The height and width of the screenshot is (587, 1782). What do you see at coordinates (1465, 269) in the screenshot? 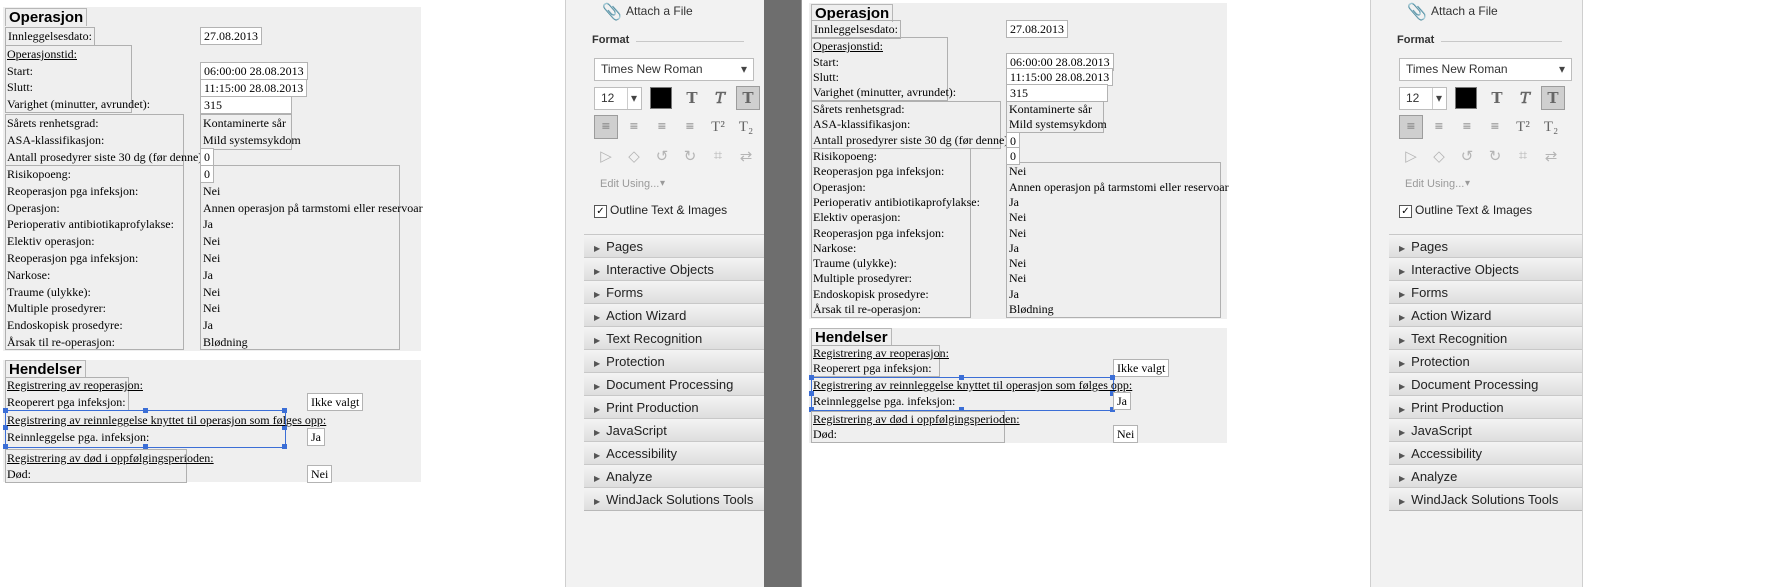
I see `section-label: Interactive Objects` at bounding box center [1465, 269].